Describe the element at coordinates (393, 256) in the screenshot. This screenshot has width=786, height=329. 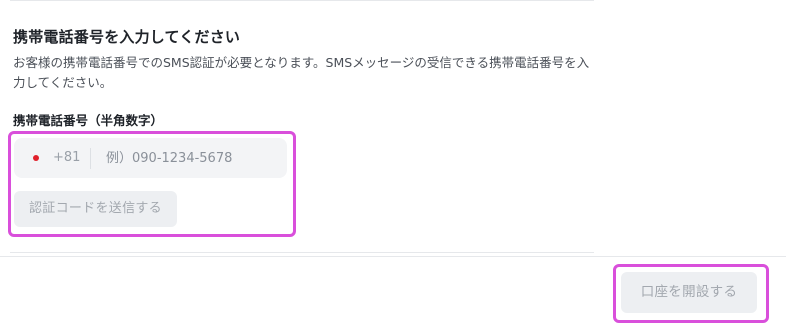
I see `footer-divider` at that location.